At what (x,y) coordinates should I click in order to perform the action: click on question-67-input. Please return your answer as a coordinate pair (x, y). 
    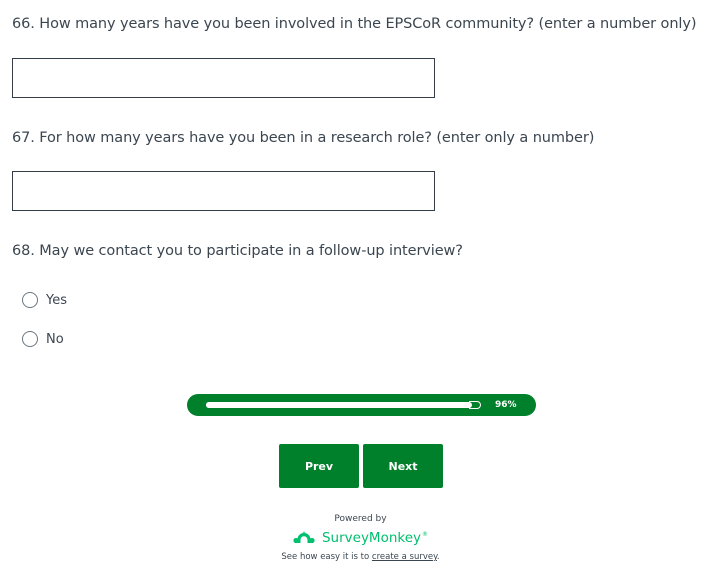
    Looking at the image, I should click on (223, 191).